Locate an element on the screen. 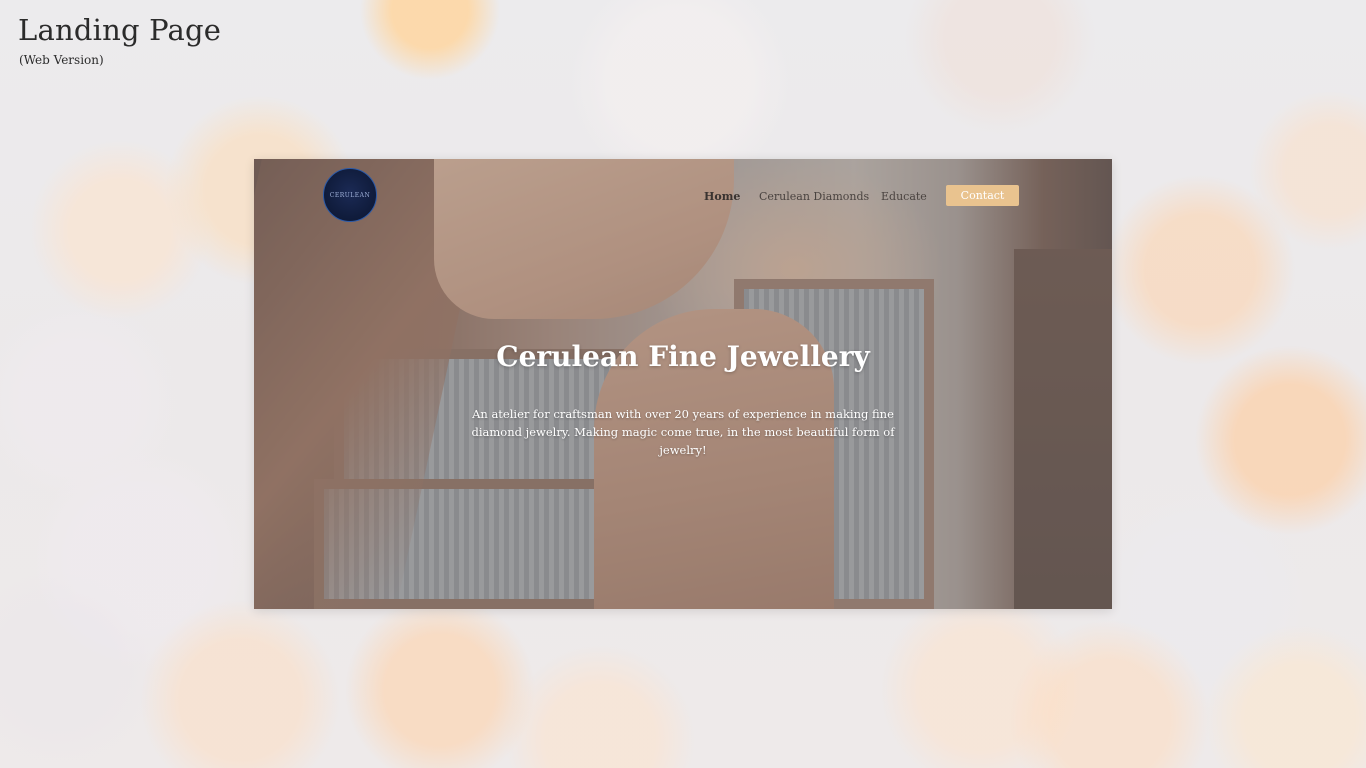 This screenshot has height=768, width=1366. brand-logo: CERULEAN is located at coordinates (350, 195).